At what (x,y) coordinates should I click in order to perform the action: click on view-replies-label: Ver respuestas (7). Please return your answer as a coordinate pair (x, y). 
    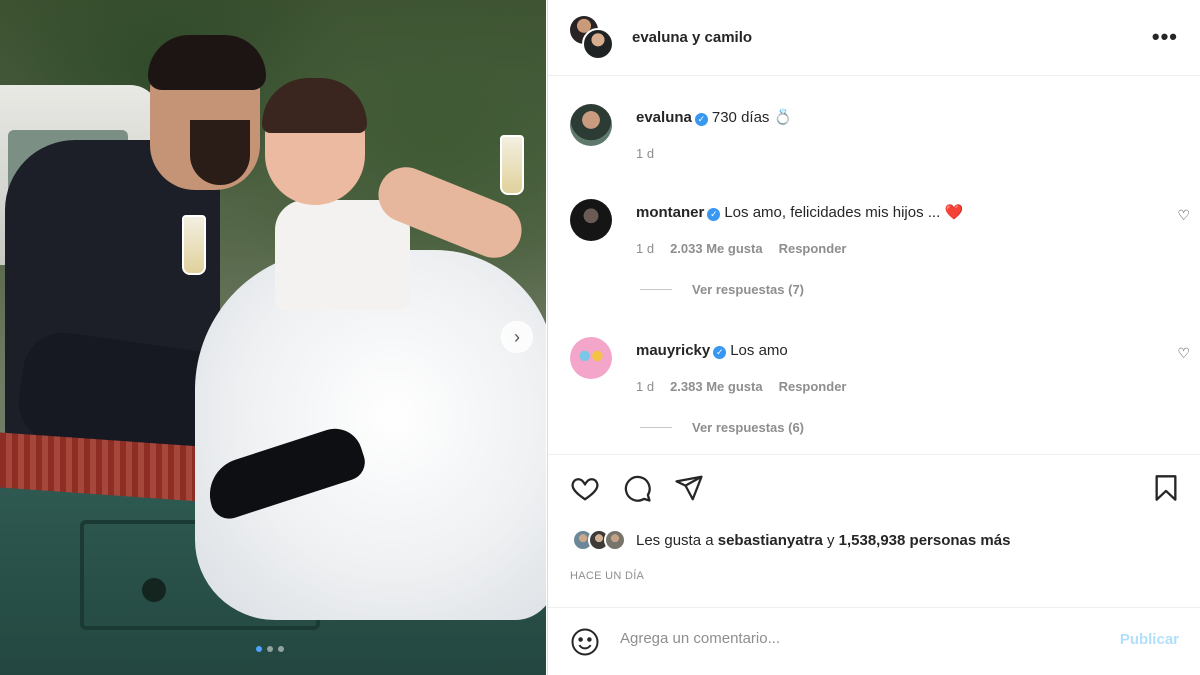
    Looking at the image, I should click on (748, 289).